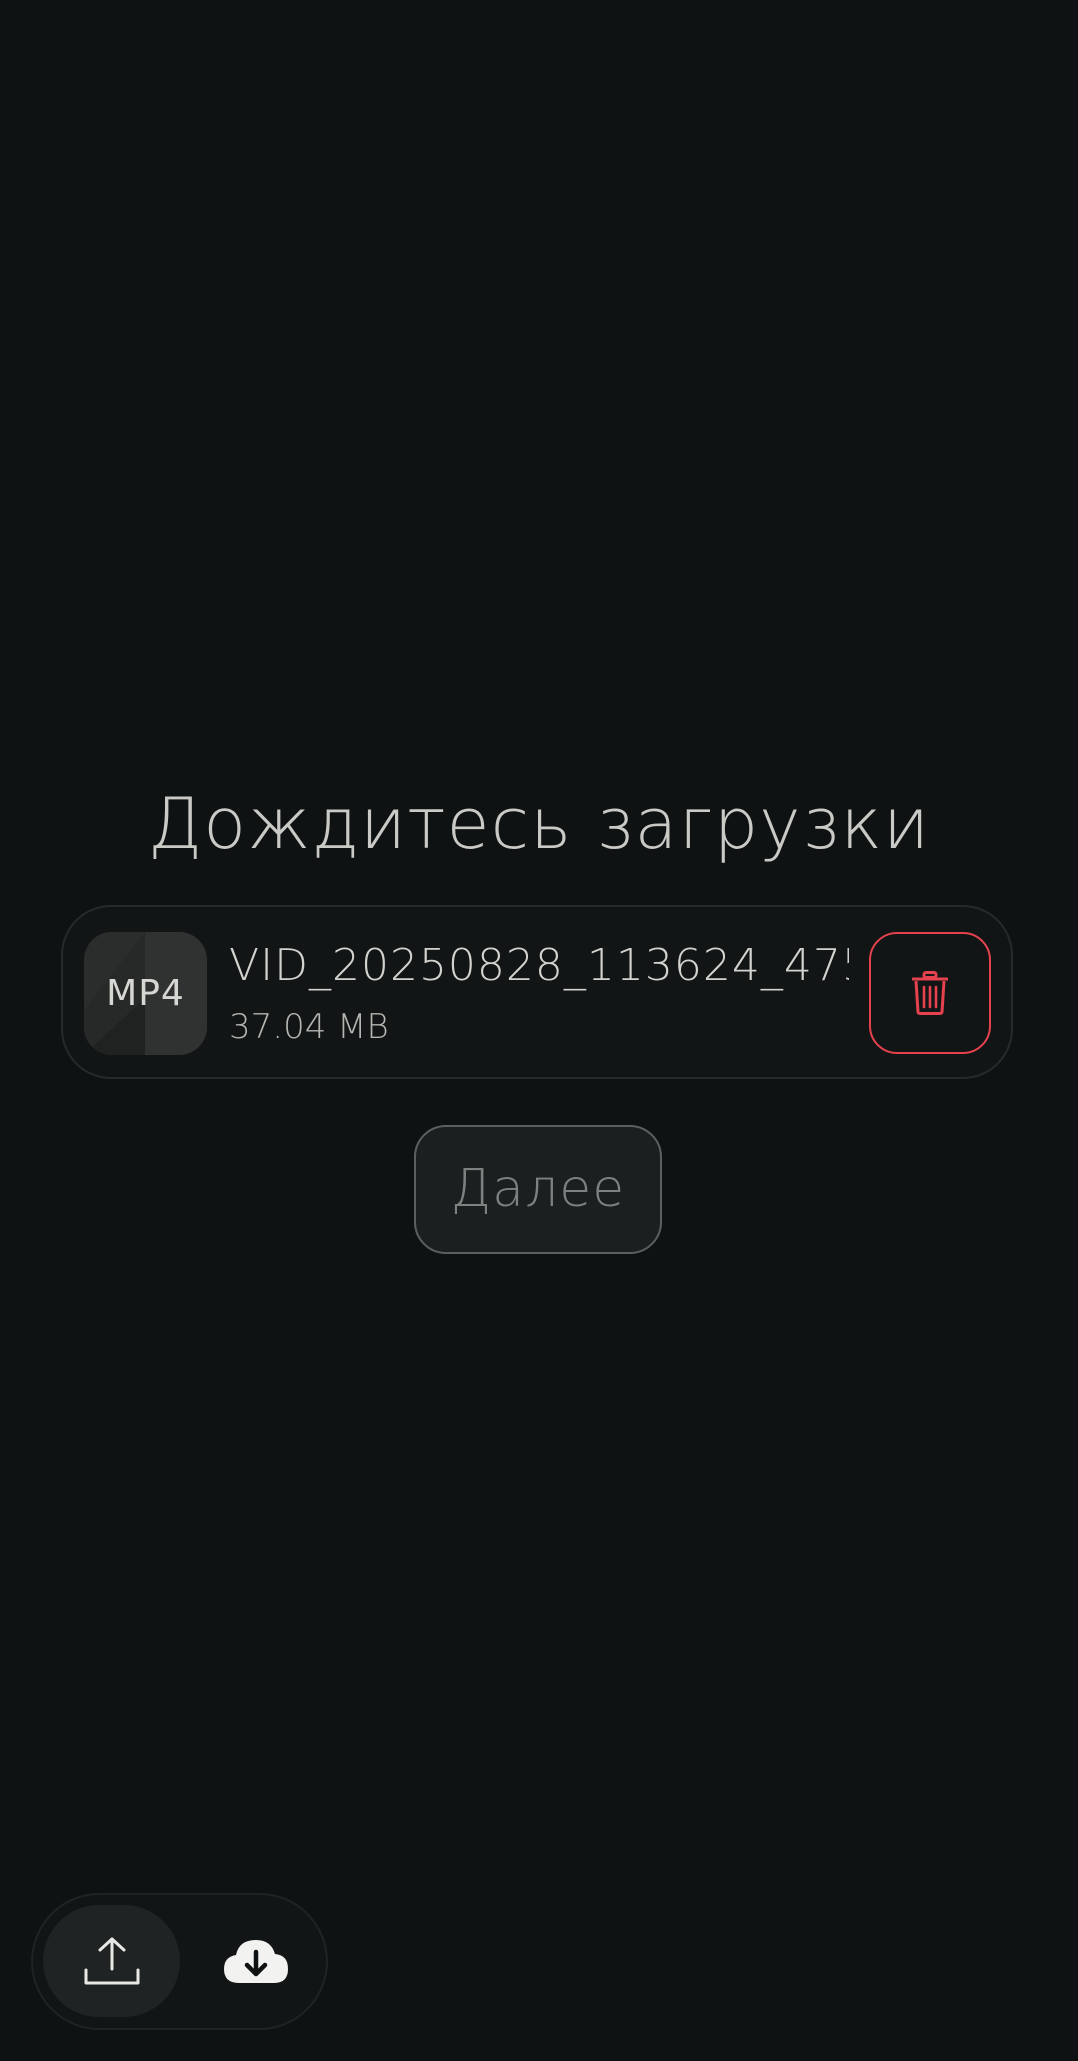 The width and height of the screenshot is (1078, 2061). I want to click on delete-file-button, so click(930, 993).